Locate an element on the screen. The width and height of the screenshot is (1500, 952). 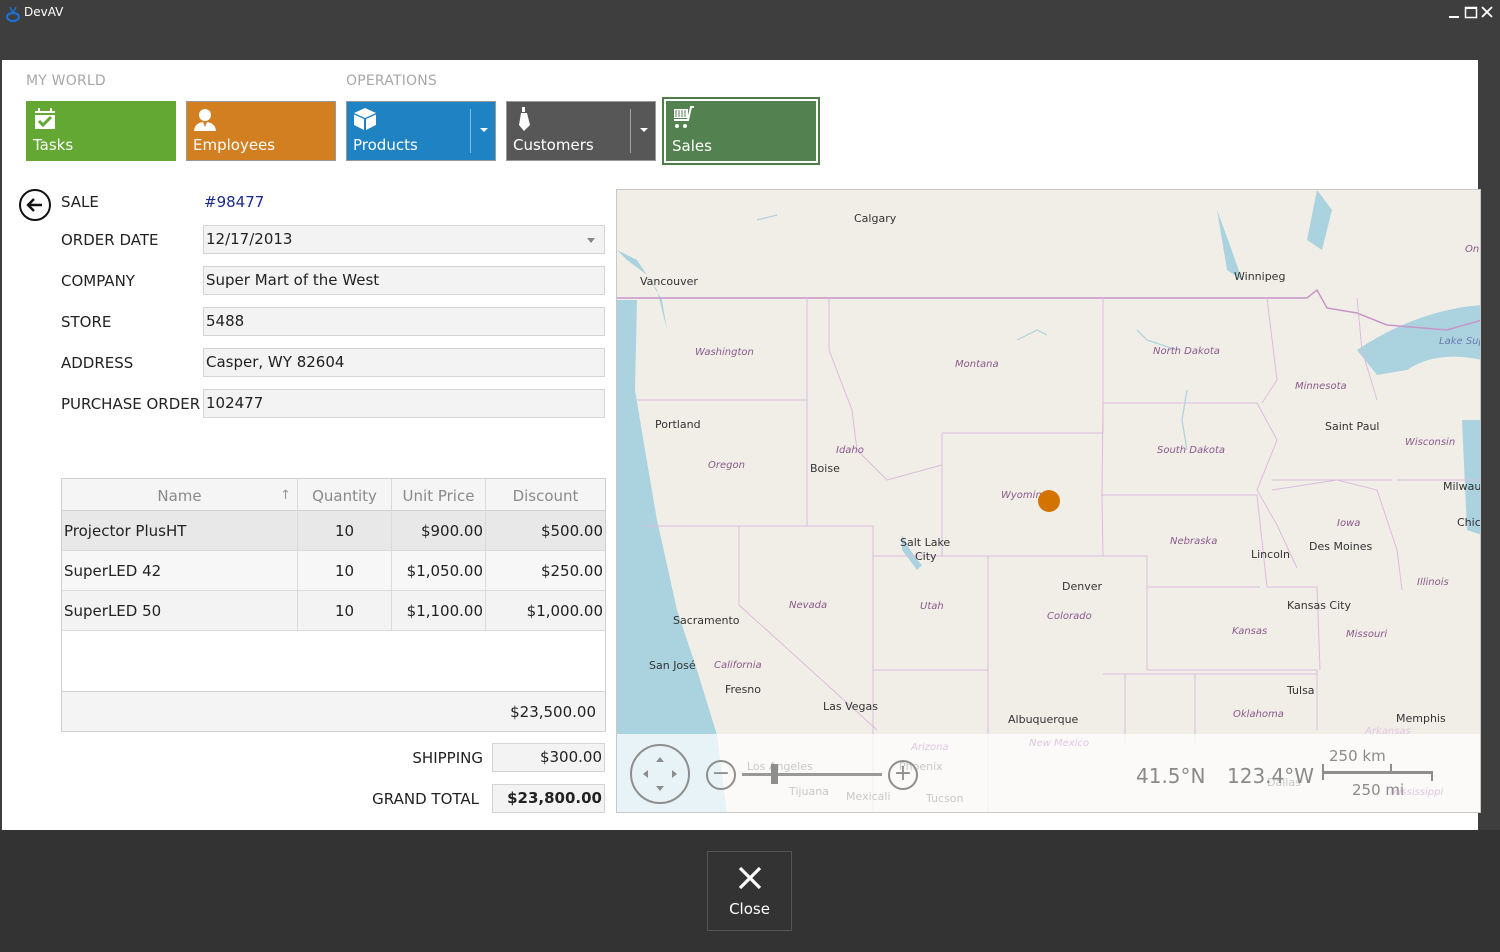
city-tucson: Tucson is located at coordinates (945, 798).